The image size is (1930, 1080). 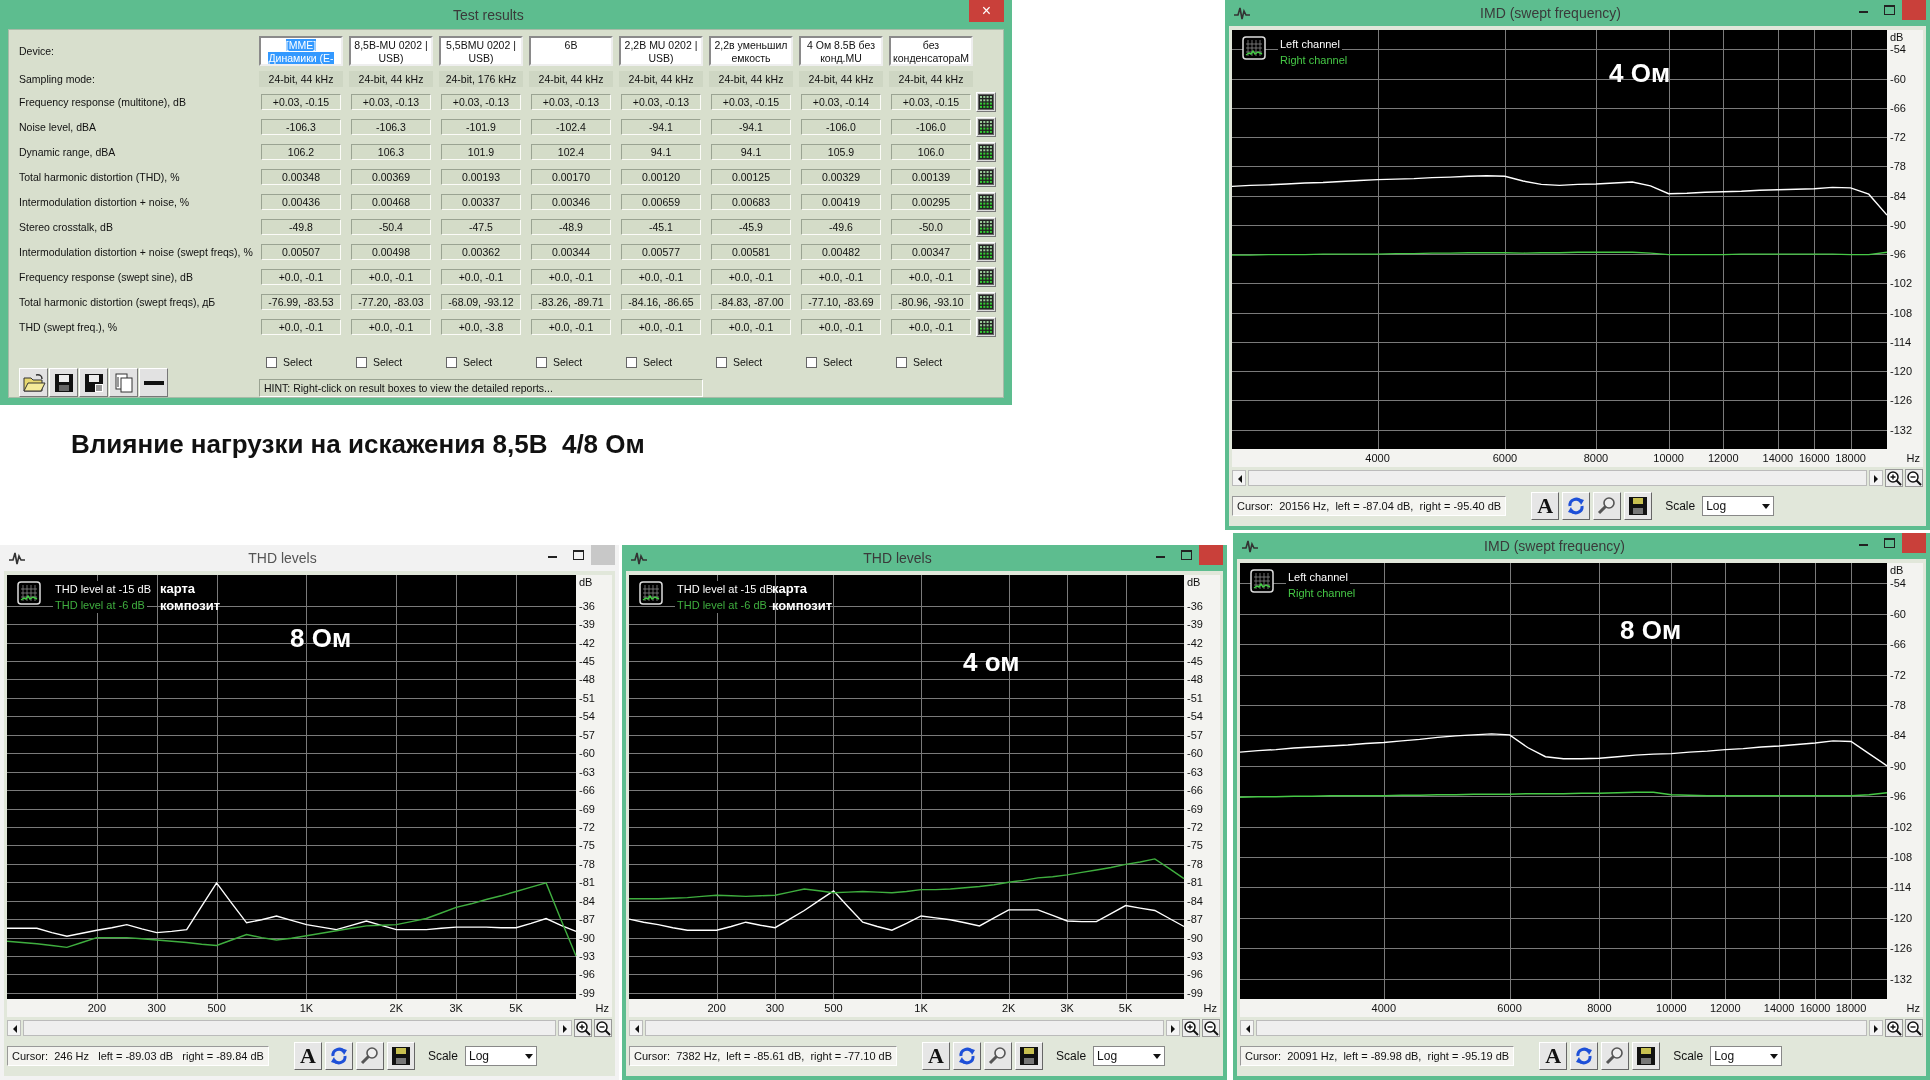 I want to click on result-box: -47.5, so click(x=481, y=227).